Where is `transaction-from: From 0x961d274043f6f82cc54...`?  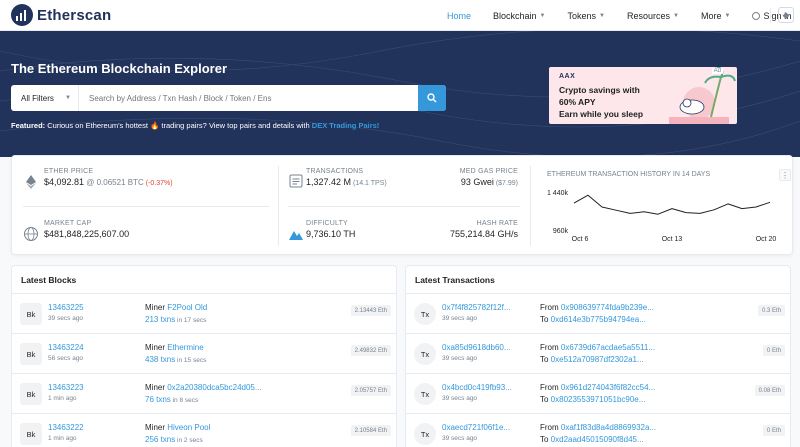 transaction-from: From 0x961d274043f6f82cc54... is located at coordinates (597, 387).